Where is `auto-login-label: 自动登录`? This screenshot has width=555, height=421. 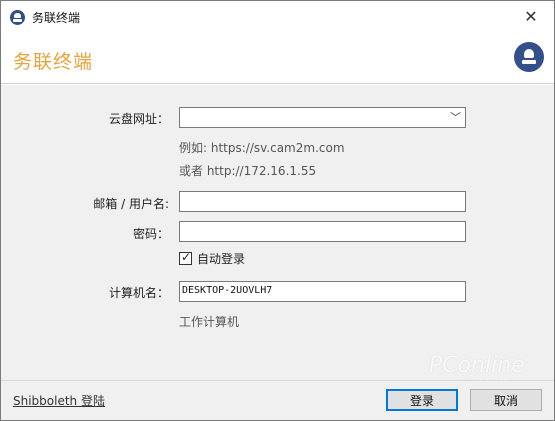 auto-login-label: 自动登录 is located at coordinates (221, 258).